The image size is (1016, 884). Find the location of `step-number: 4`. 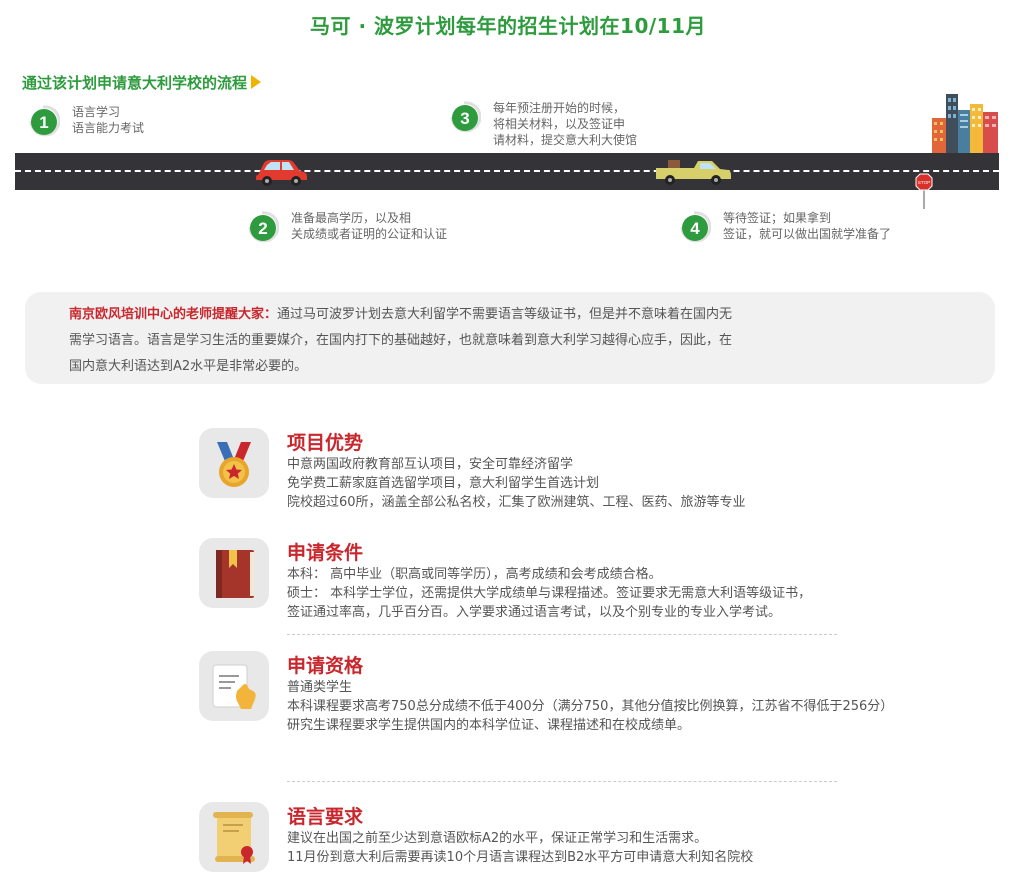

step-number: 4 is located at coordinates (695, 228).